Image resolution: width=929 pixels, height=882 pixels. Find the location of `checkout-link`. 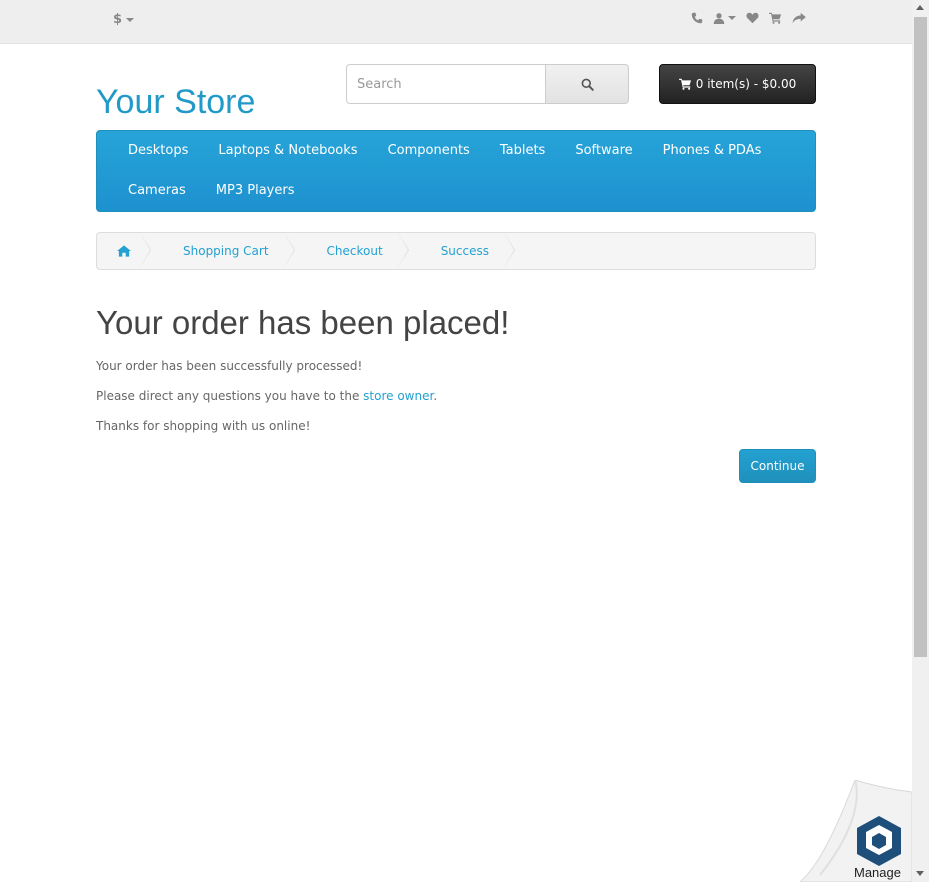

checkout-link is located at coordinates (799, 18).